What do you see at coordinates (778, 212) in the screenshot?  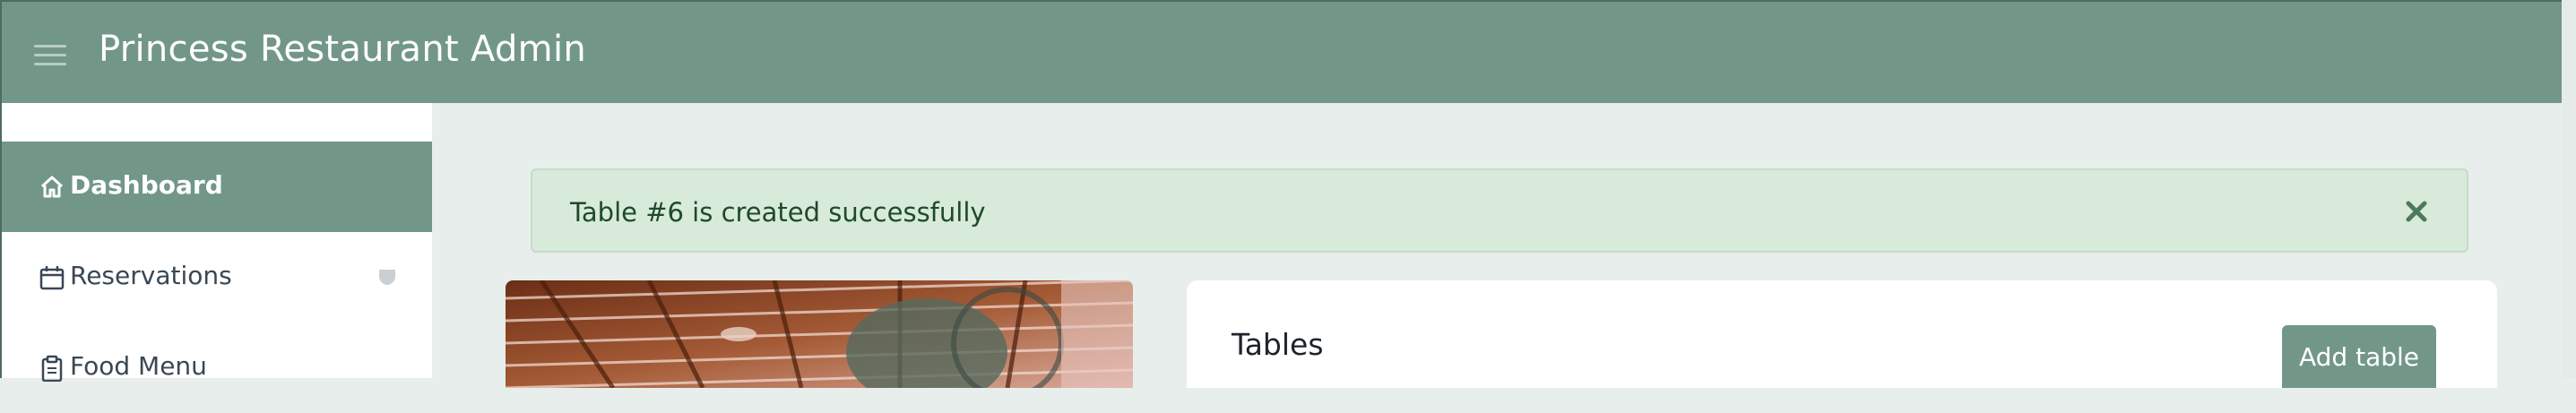 I see `alert-message: Table #6 is created successfully` at bounding box center [778, 212].